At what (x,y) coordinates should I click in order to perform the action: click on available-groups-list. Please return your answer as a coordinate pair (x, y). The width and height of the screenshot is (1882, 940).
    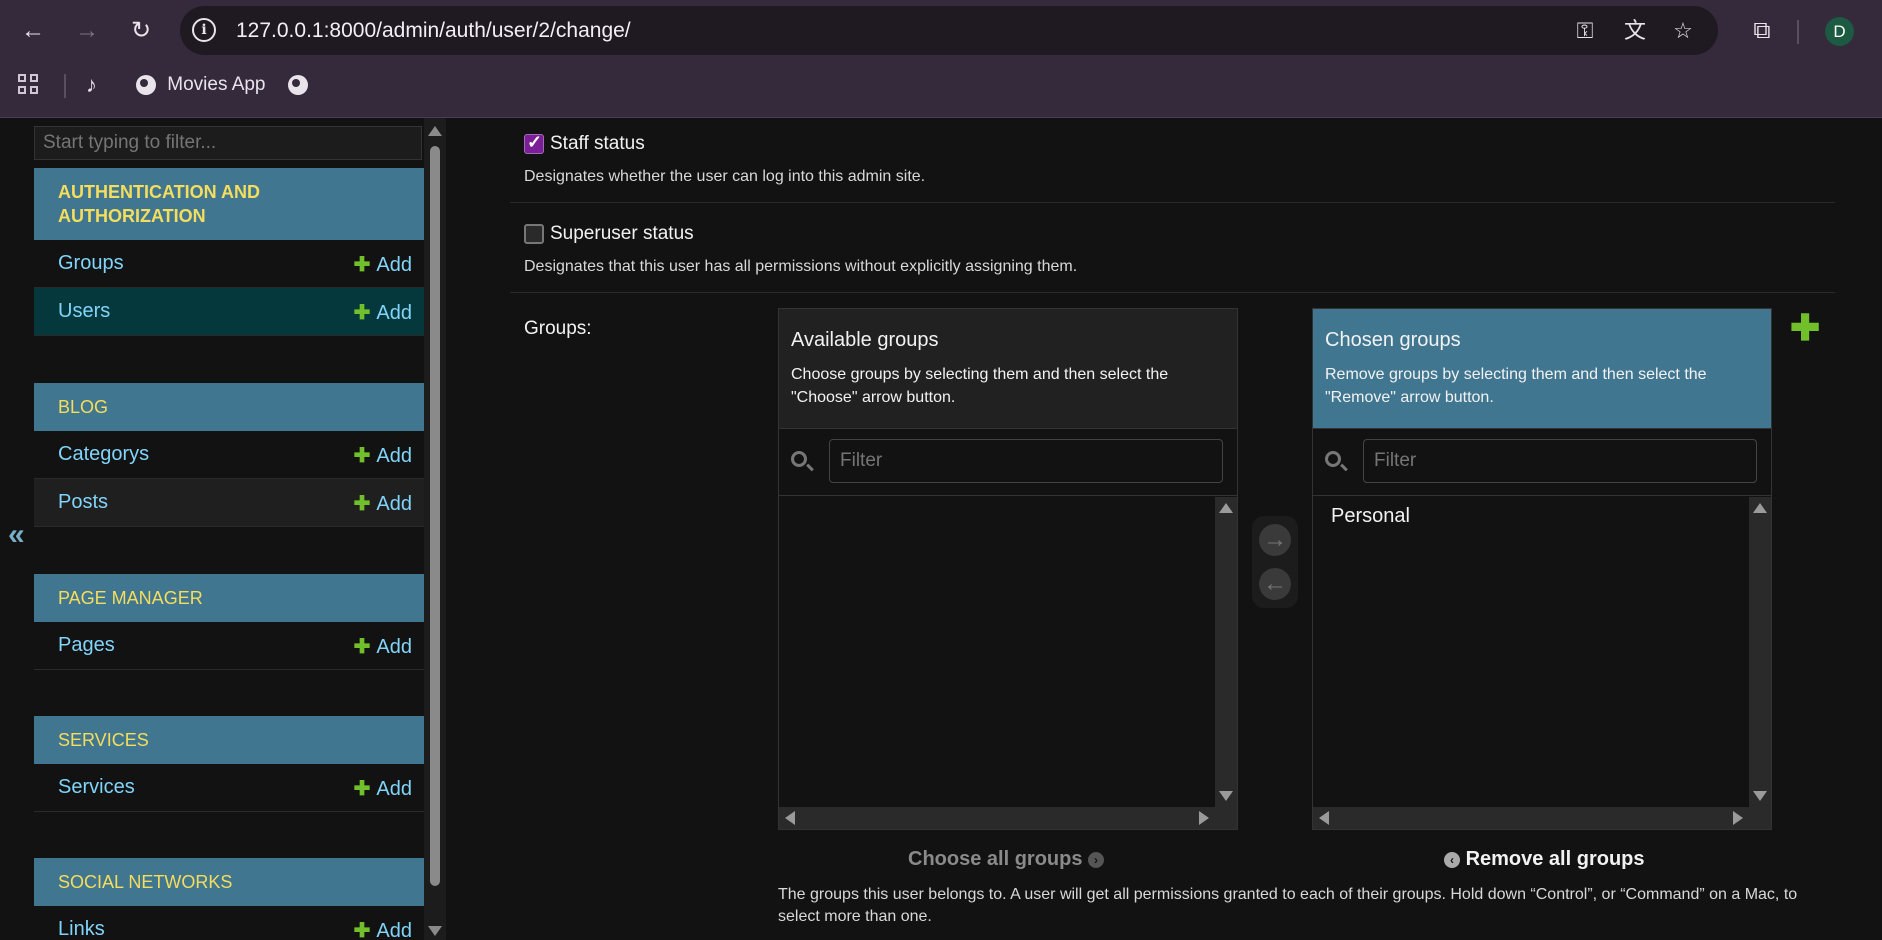
    Looking at the image, I should click on (997, 652).